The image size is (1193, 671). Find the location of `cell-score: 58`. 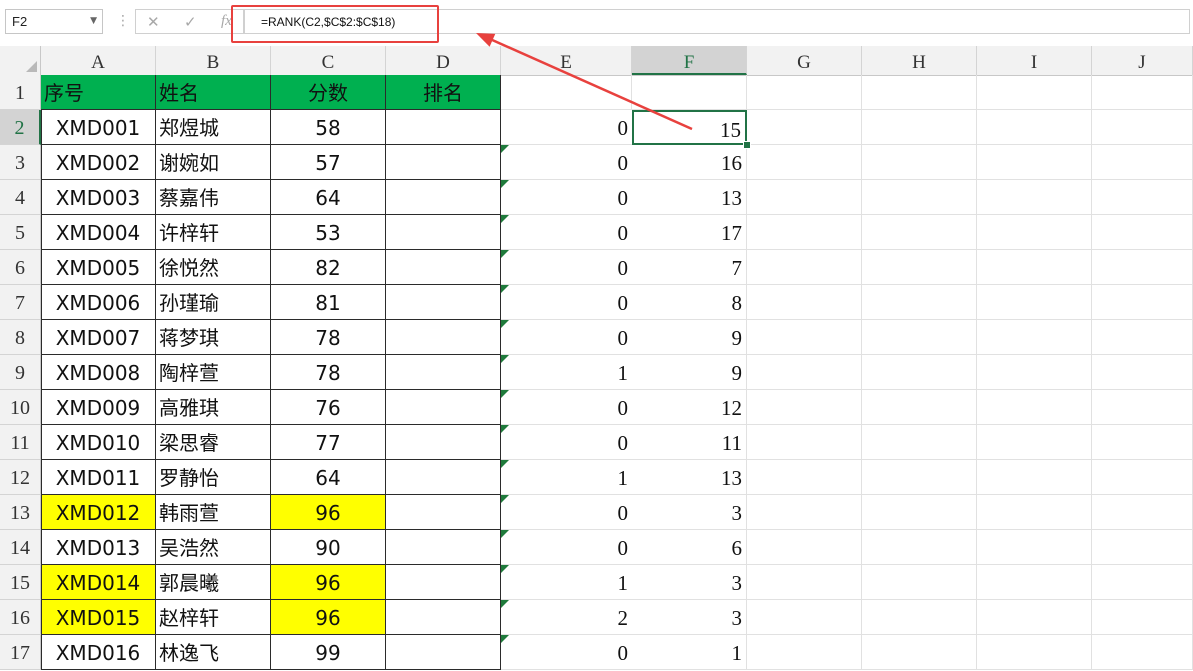

cell-score: 58 is located at coordinates (328, 127).